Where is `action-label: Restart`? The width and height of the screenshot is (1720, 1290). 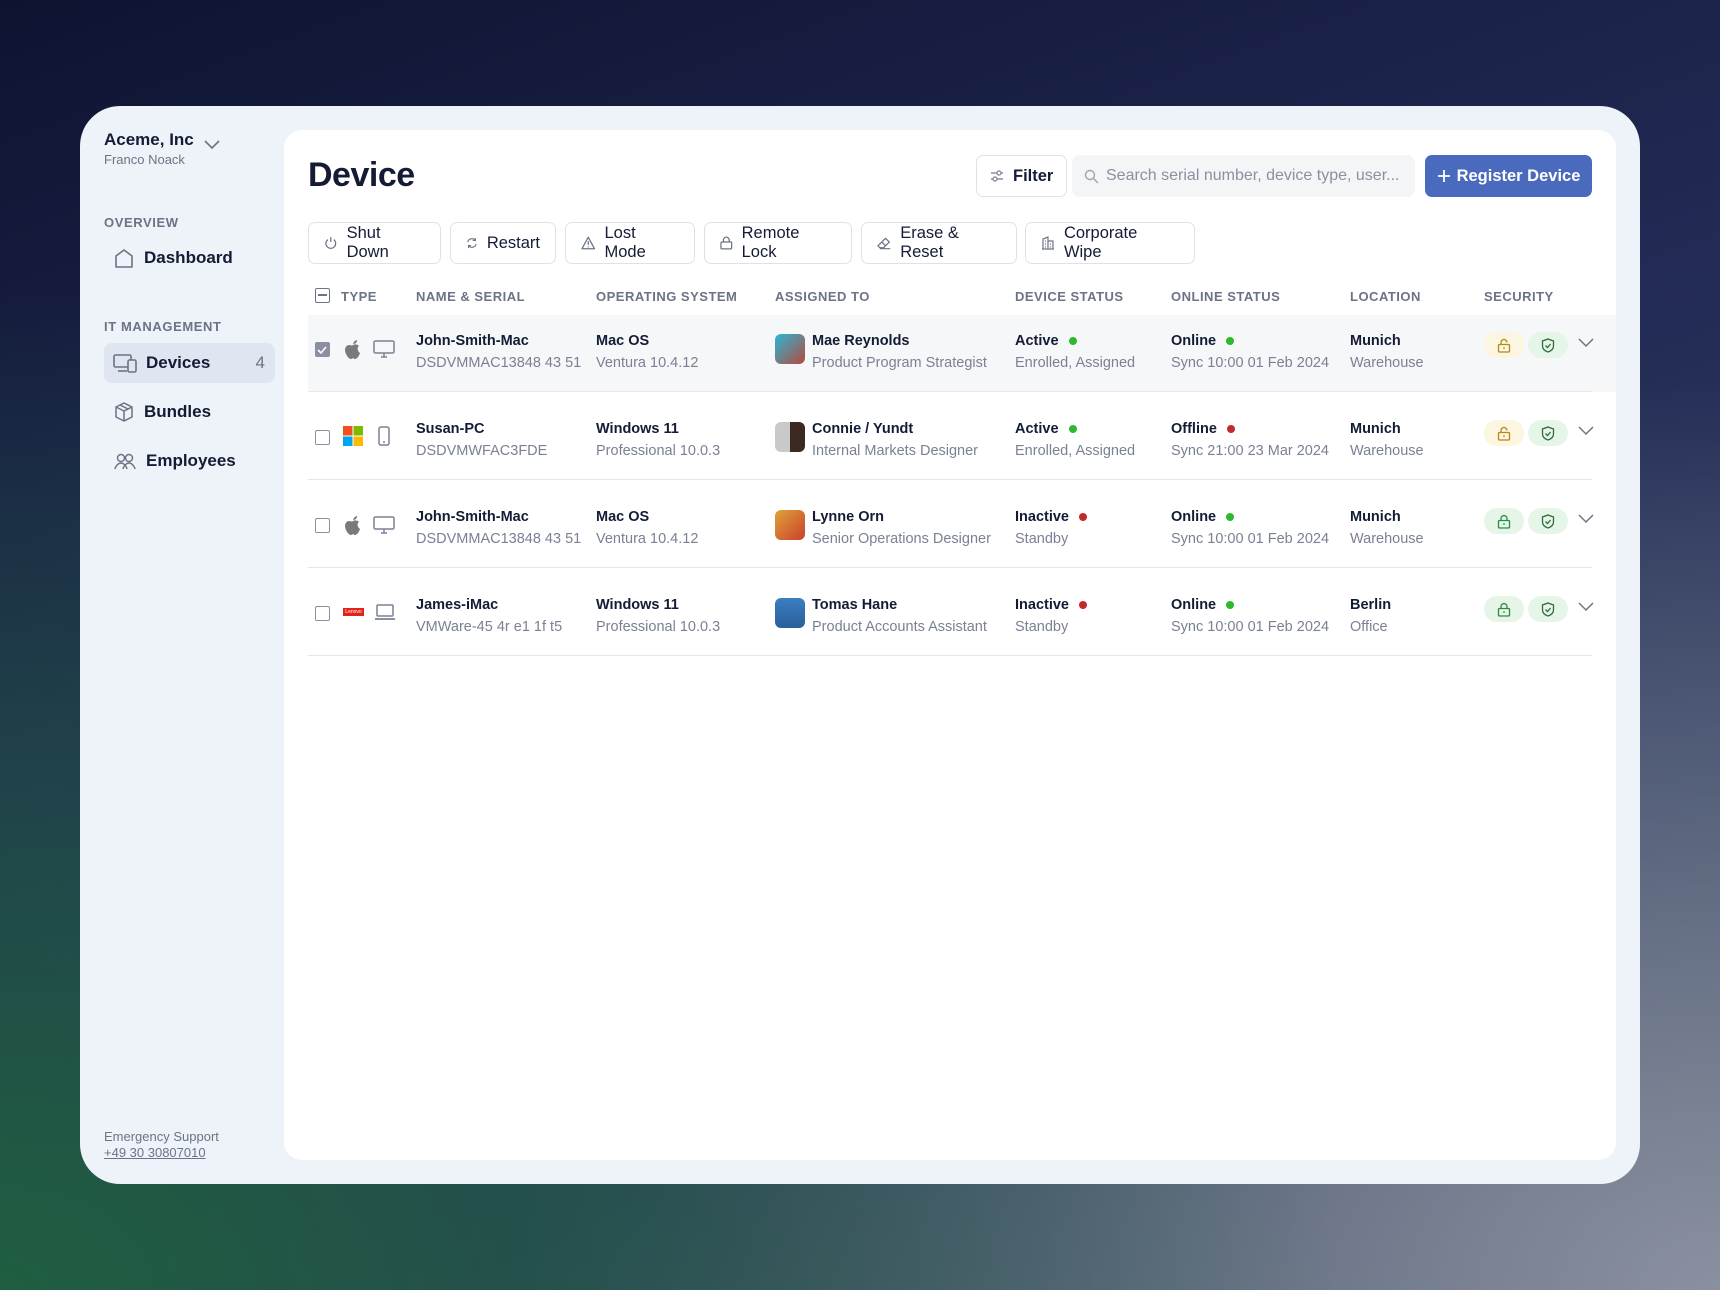
action-label: Restart is located at coordinates (513, 242).